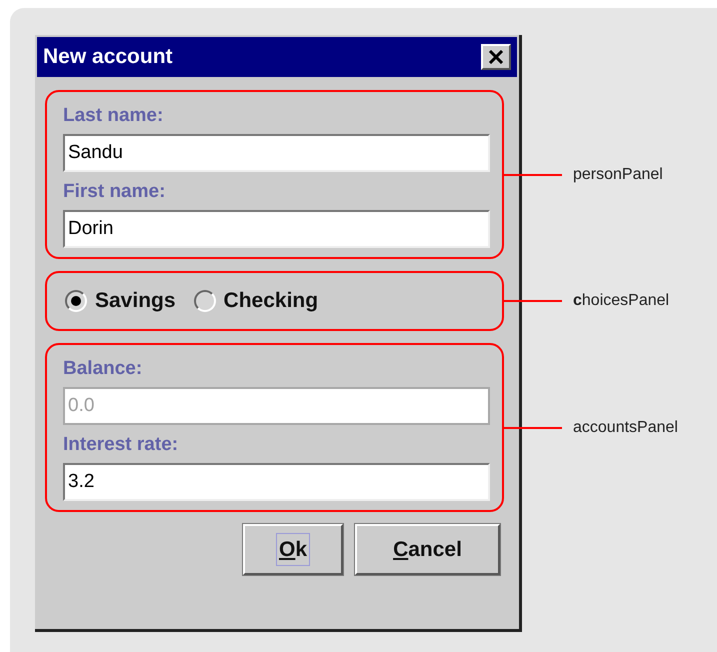 This screenshot has width=717, height=652. What do you see at coordinates (625, 428) in the screenshot?
I see `annotation-label: accountsPanel` at bounding box center [625, 428].